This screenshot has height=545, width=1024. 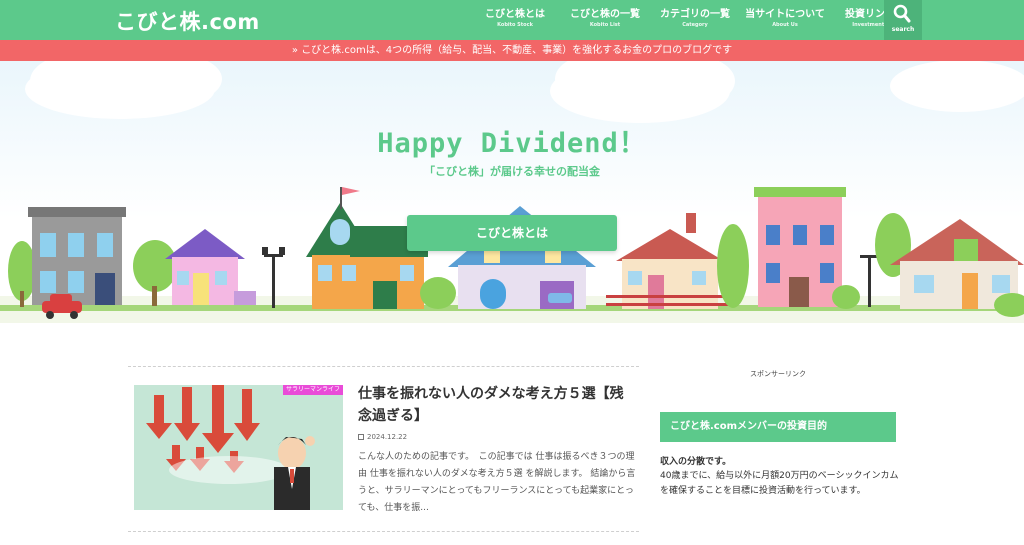 What do you see at coordinates (695, 25) in the screenshot?
I see `nav-item-sublabel: Category` at bounding box center [695, 25].